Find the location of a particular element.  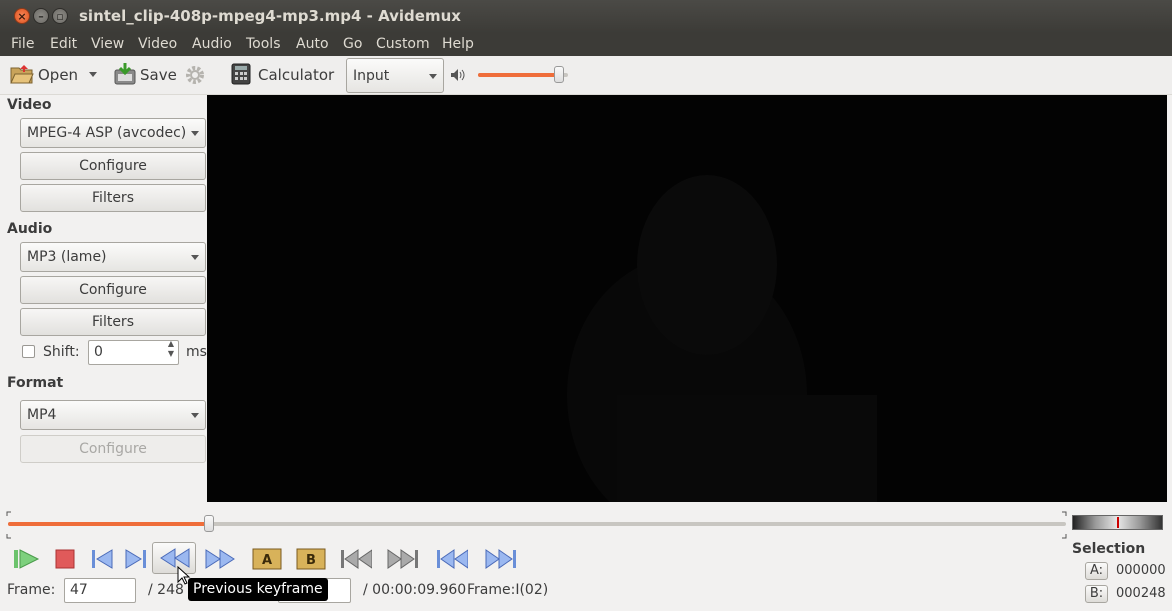

format-select: MP4 is located at coordinates (113, 415).